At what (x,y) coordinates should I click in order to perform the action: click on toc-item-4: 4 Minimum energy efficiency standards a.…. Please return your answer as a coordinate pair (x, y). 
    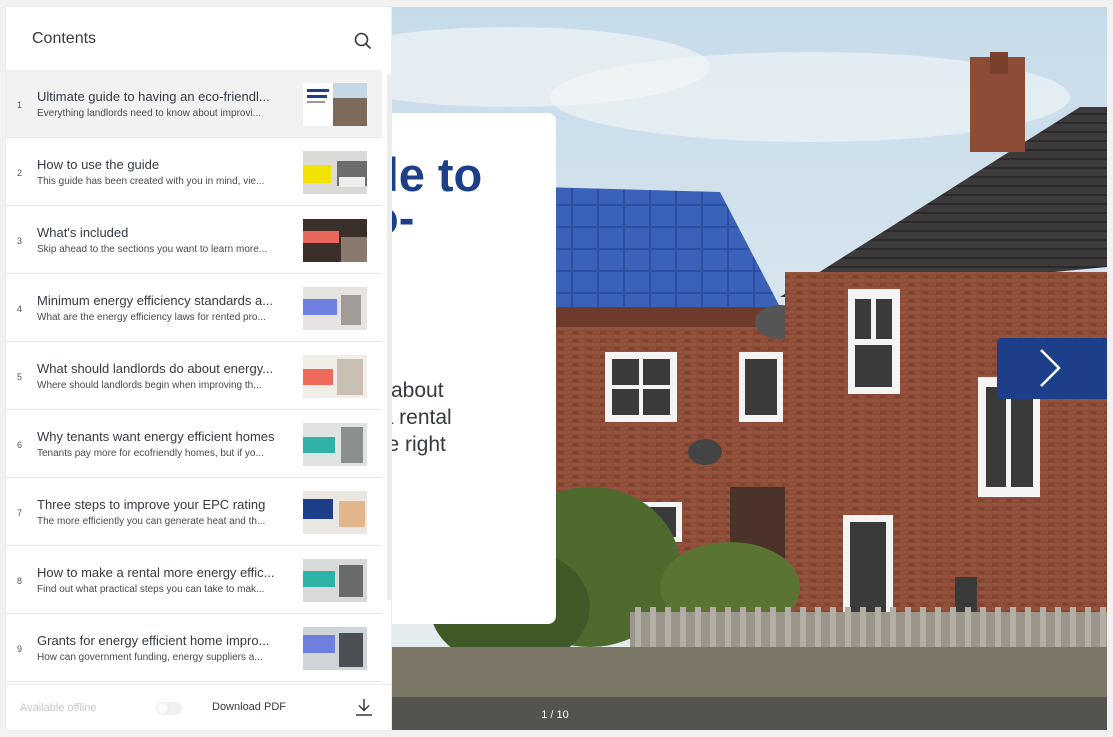
    Looking at the image, I should click on (194, 308).